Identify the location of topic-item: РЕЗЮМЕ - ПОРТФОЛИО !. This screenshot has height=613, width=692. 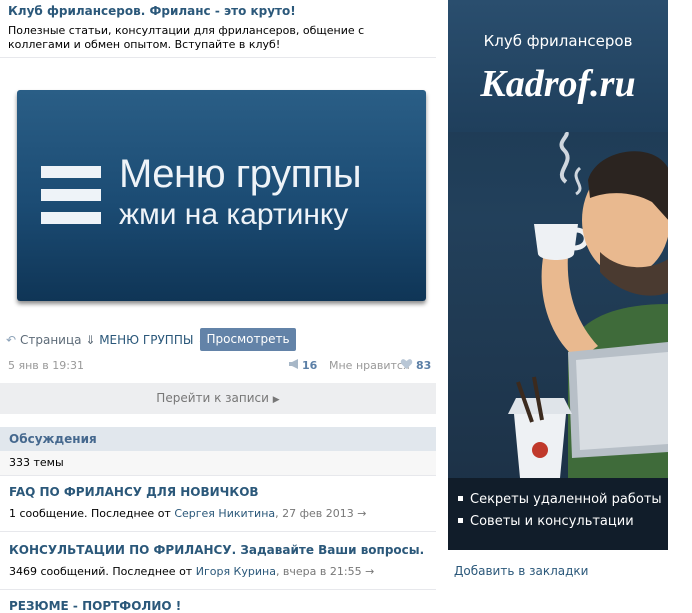
(218, 601).